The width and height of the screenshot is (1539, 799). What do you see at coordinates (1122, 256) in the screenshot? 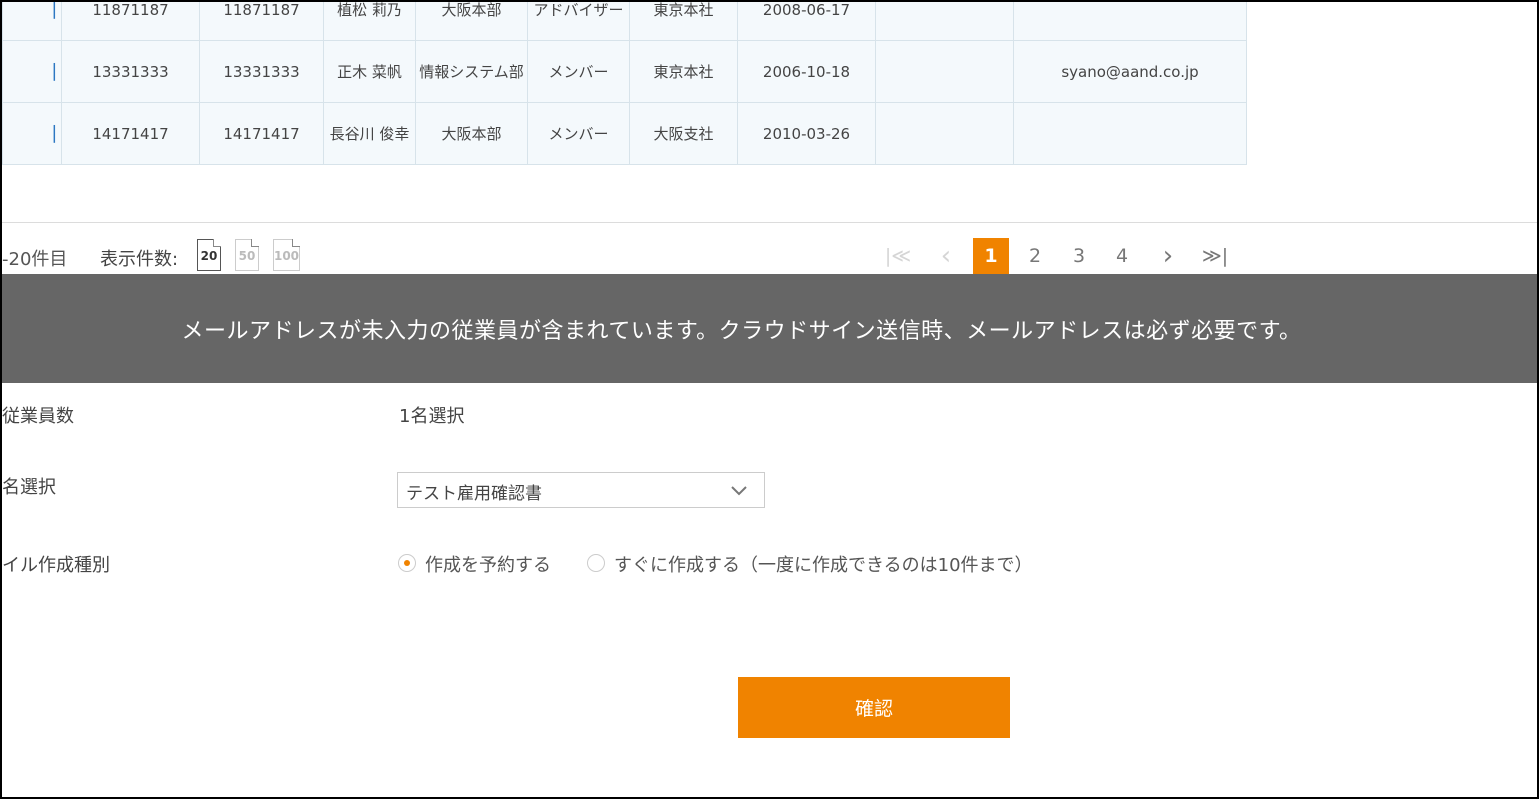
I see `page-4-button: 4` at bounding box center [1122, 256].